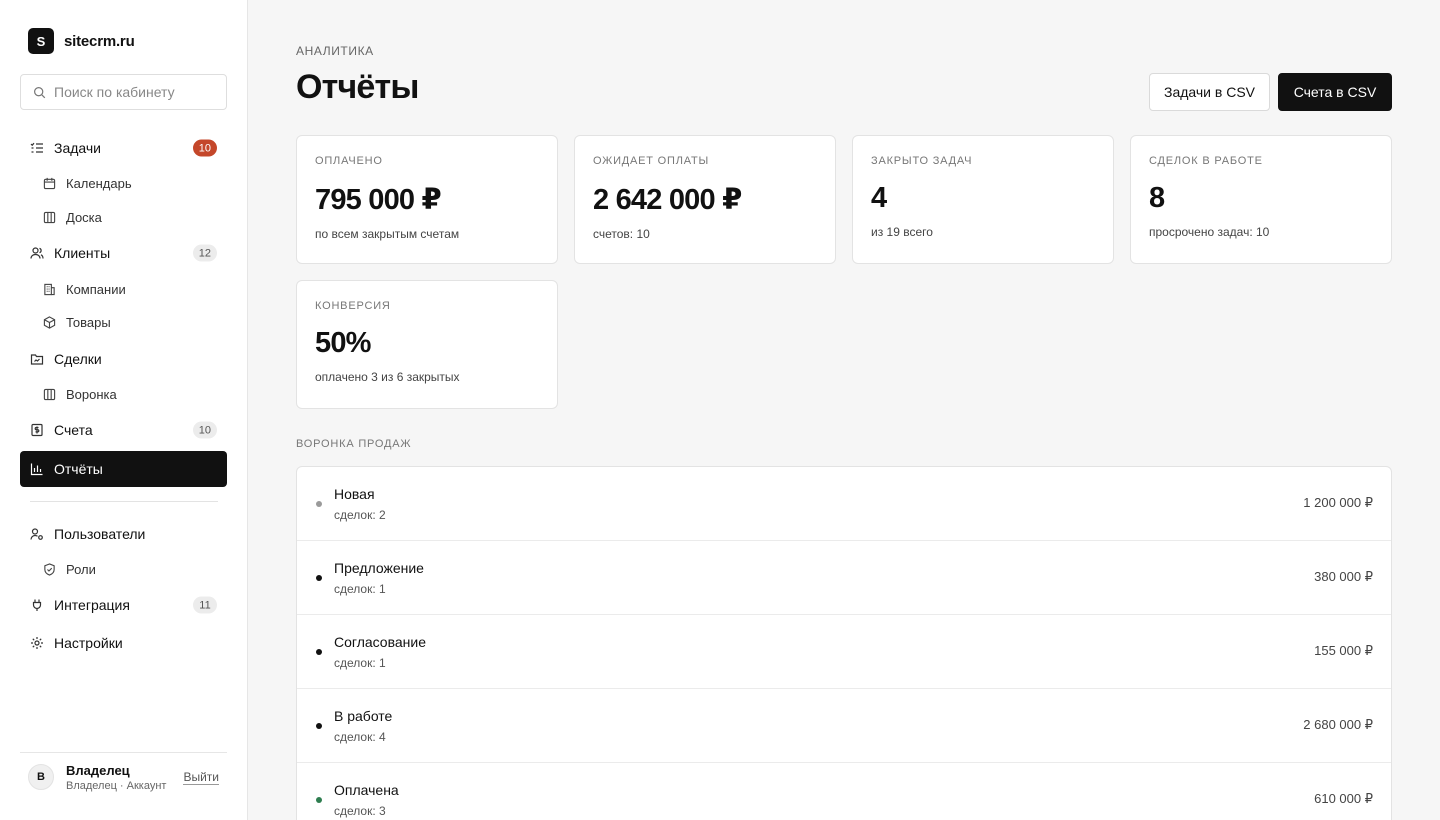 The width and height of the screenshot is (1440, 820). I want to click on shield-check-icon, so click(49, 569).